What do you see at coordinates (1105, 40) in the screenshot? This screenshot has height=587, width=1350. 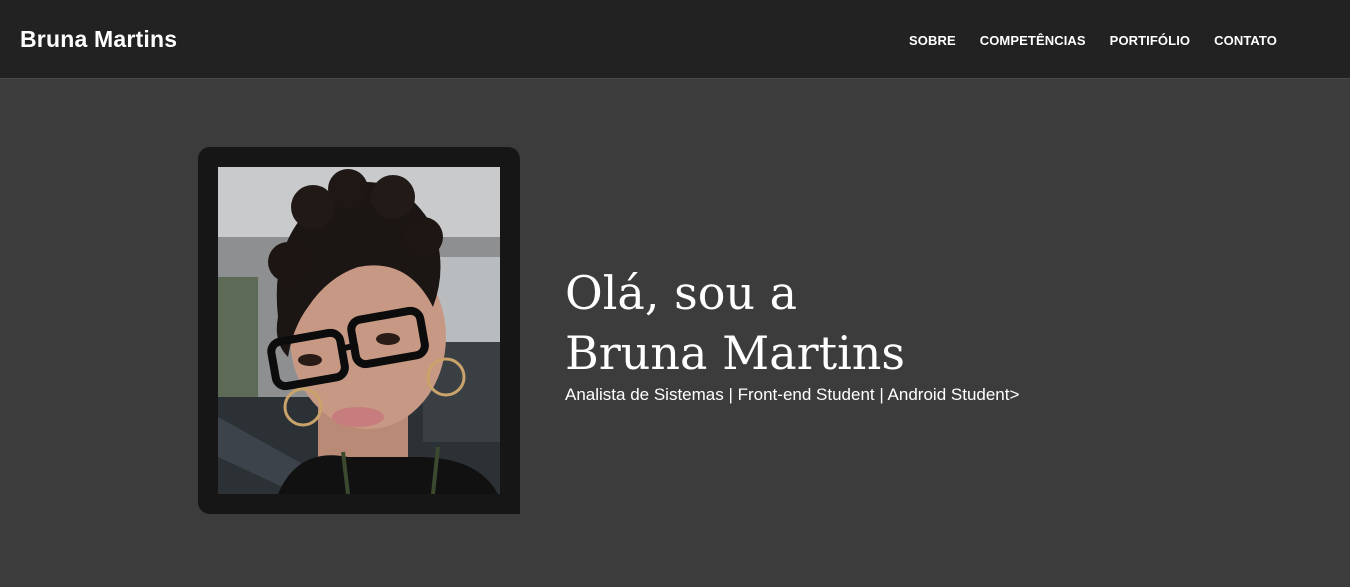 I see `nav-menu: SOBRE COMPETÊNCIAS PORTIFÓLIO CONTATO` at bounding box center [1105, 40].